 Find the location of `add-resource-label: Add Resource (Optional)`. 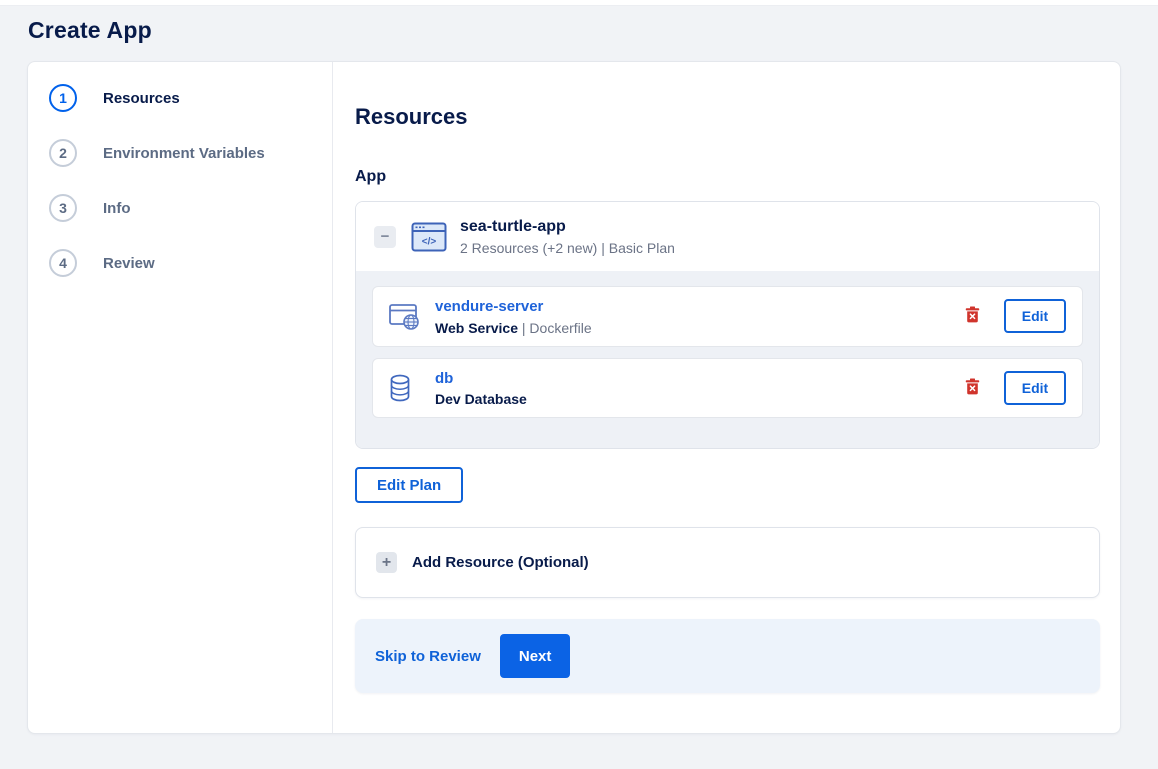

add-resource-label: Add Resource (Optional) is located at coordinates (500, 562).